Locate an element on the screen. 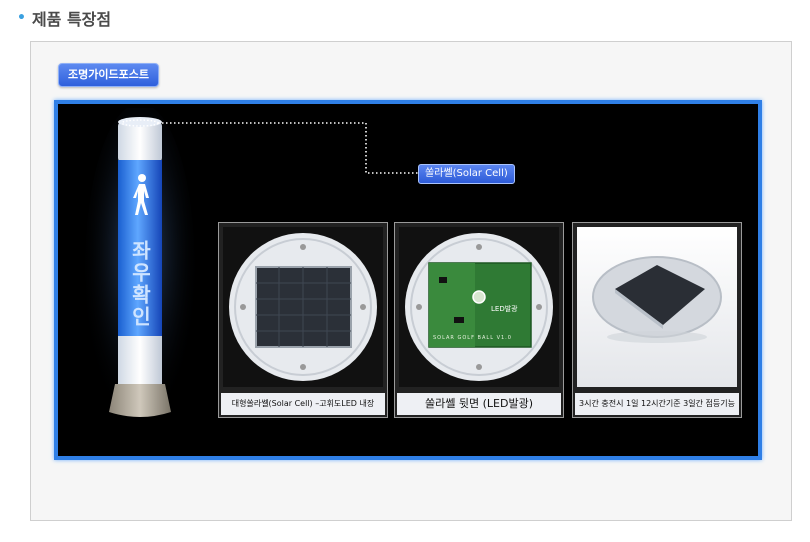  card-caption: 대형쏠라쎌(Solar Cell) –고휘도LED 내장 is located at coordinates (303, 404).